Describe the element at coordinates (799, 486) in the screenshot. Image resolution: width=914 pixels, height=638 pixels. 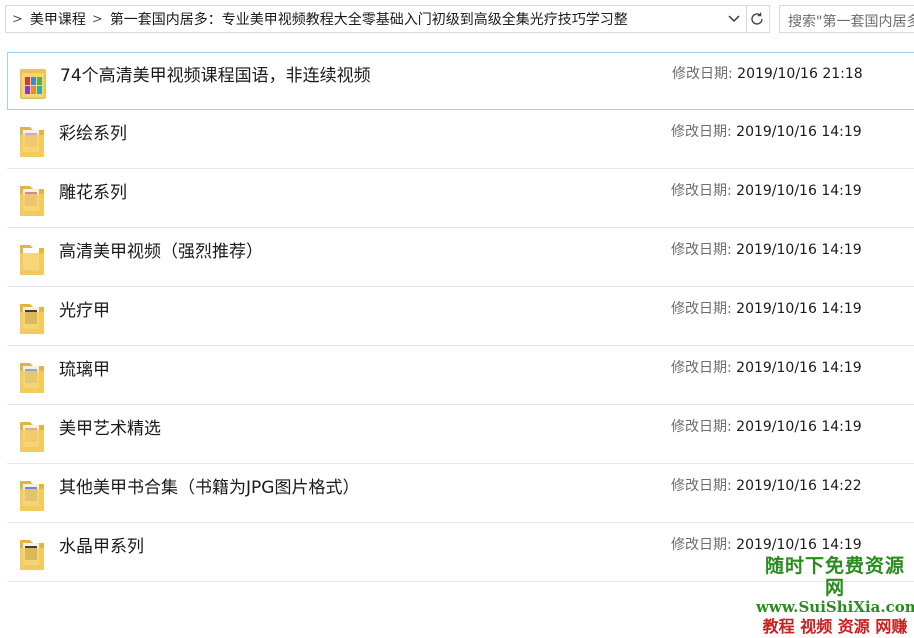
I see `modified-date: 2019/10/16 14:22` at that location.